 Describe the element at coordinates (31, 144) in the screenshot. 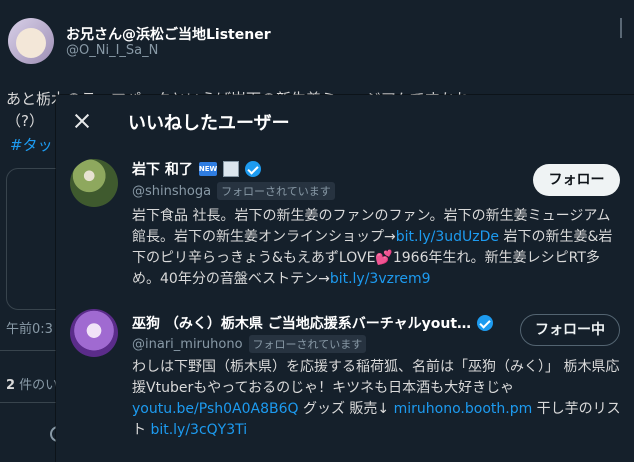

I see `tweet-hashtag: #タッ` at that location.